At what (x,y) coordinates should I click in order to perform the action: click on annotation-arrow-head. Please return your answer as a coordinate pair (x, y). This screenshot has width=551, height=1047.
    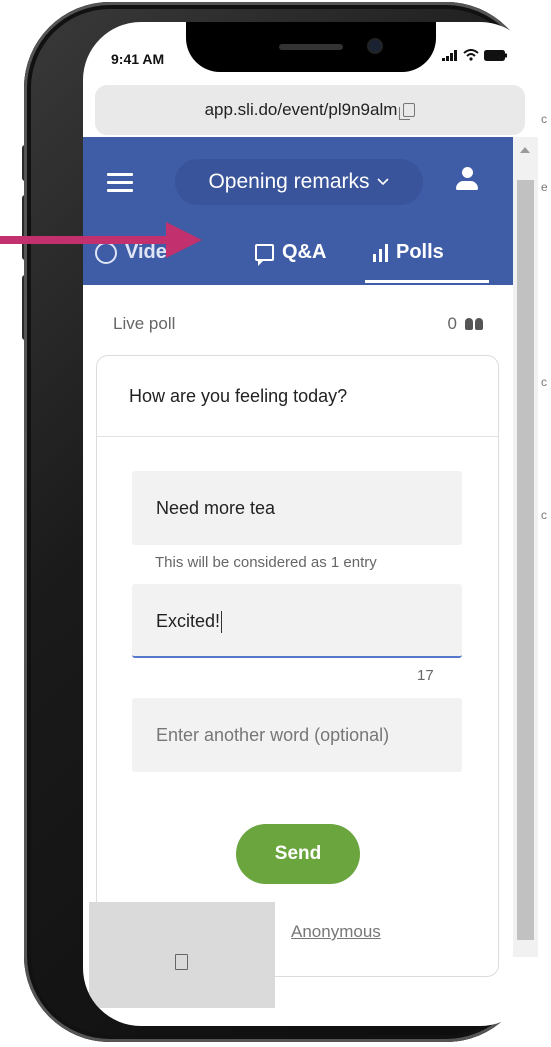
    Looking at the image, I should click on (184, 240).